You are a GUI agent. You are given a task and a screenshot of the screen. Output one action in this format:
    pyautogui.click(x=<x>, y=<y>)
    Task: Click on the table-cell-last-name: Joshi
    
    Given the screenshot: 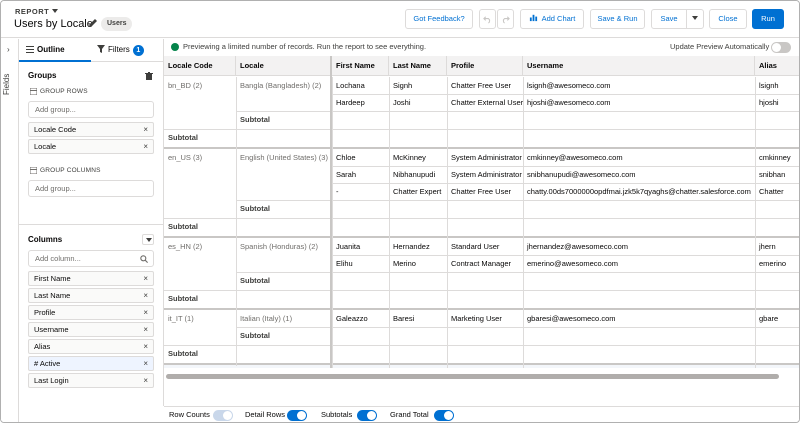 What is the action you would take?
    pyautogui.click(x=402, y=102)
    